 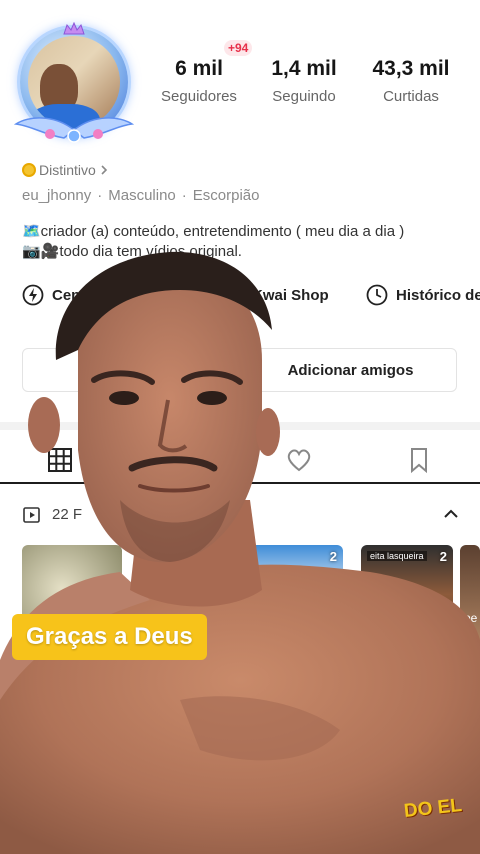 What do you see at coordinates (304, 96) in the screenshot?
I see `following-label: Seguindo` at bounding box center [304, 96].